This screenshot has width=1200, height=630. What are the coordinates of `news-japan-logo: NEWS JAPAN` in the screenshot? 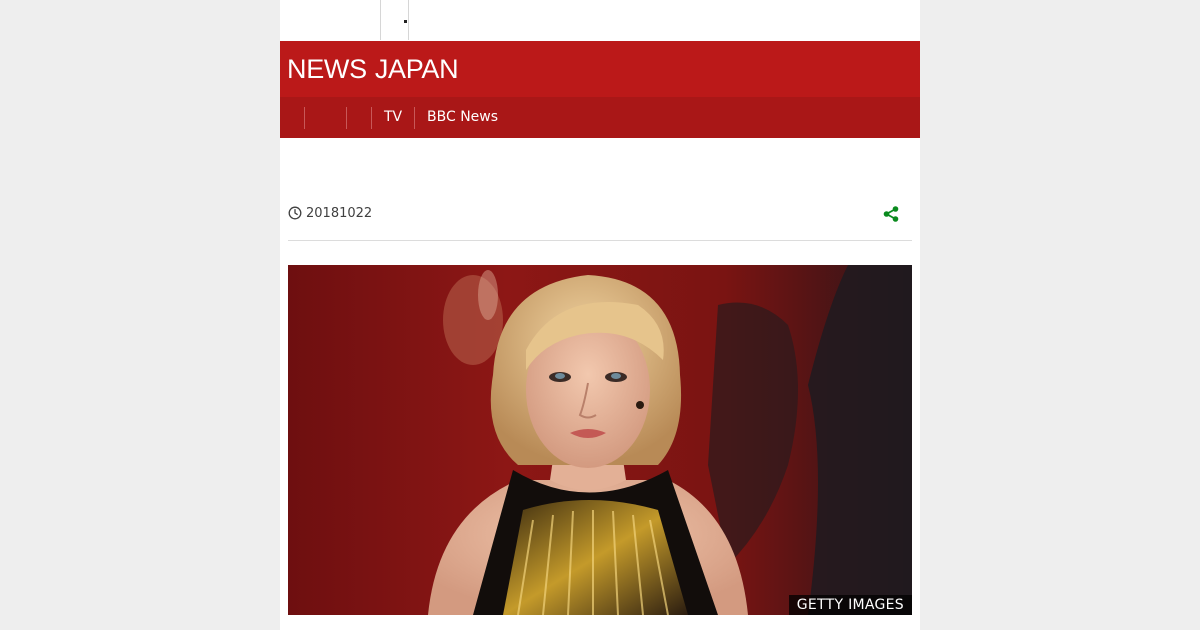 It's located at (373, 69).